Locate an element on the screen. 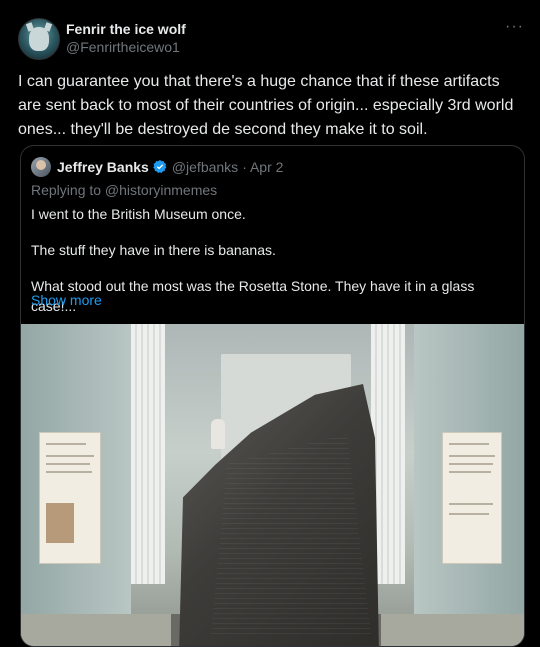 This screenshot has width=540, height=647. more-options-icon: ··· is located at coordinates (514, 27).